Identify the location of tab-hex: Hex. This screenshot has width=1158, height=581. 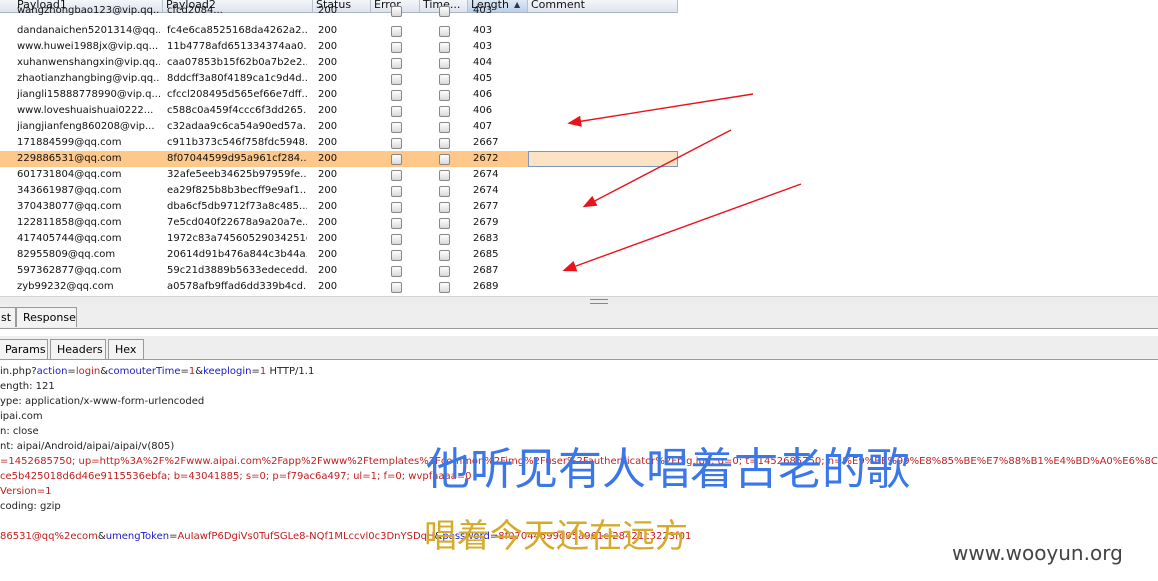
(126, 349).